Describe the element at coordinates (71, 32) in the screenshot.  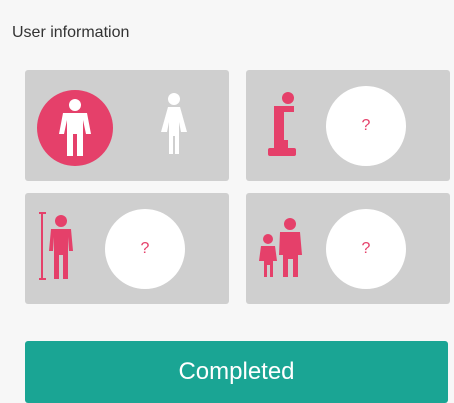
I see `page-title: User information` at that location.